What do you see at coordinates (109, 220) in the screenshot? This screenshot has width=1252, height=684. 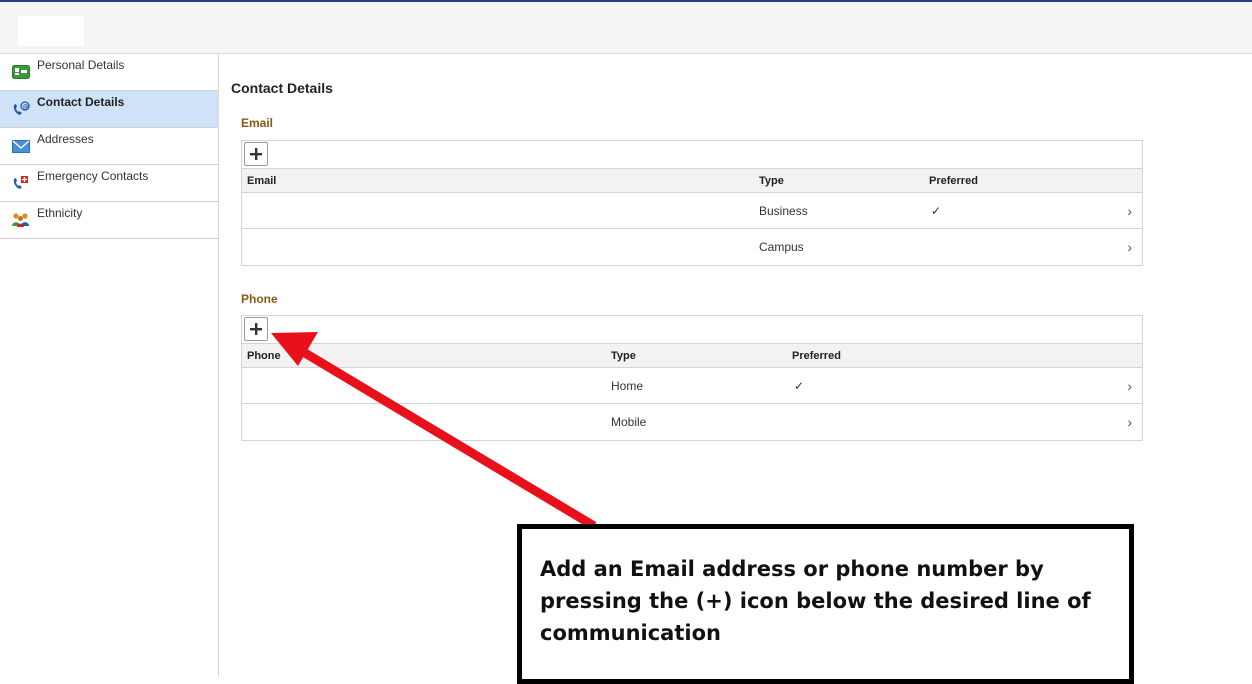 I see `sidebar-item-ethnicity: Ethnicity` at bounding box center [109, 220].